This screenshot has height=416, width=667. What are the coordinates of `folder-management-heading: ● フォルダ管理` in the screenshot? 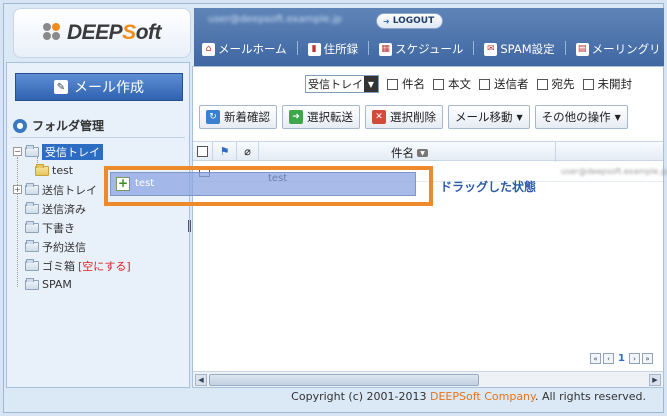 It's located at (58, 125).